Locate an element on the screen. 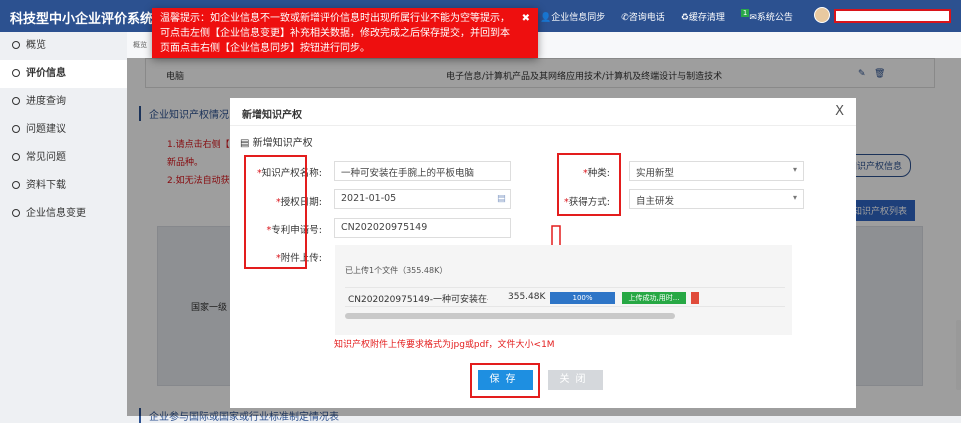  header-nav: 👤企业信息同步 ✆咨询电话 ♻缓存清理 1 ✉系统公告 is located at coordinates (666, 16).